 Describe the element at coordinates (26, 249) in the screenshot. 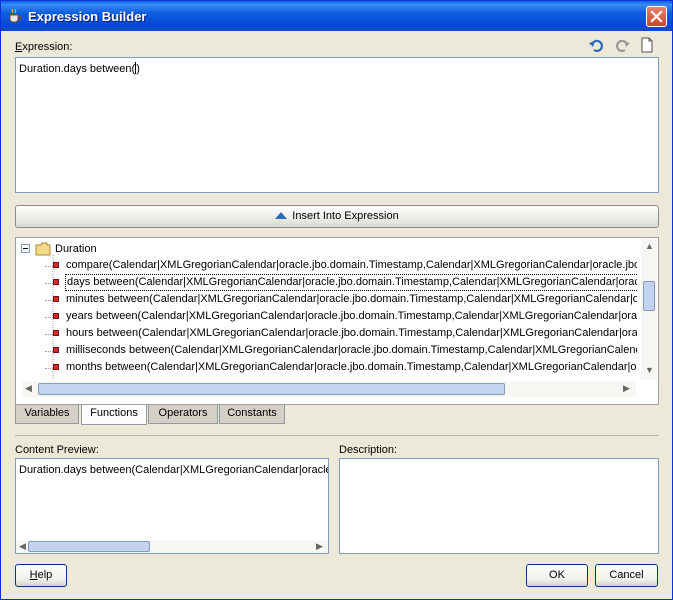

I see `collapse-icon` at that location.